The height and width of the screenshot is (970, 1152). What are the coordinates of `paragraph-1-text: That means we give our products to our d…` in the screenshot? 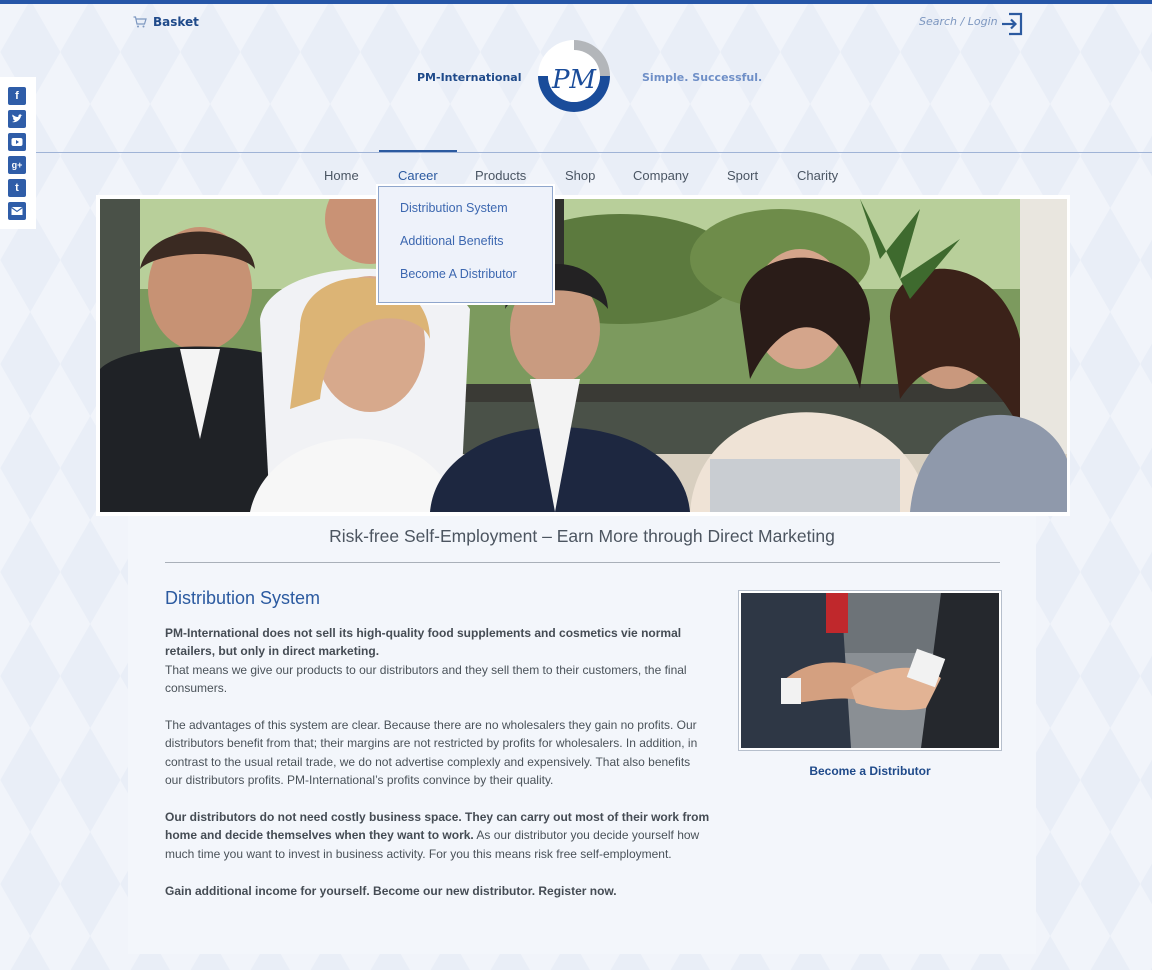 It's located at (426, 679).